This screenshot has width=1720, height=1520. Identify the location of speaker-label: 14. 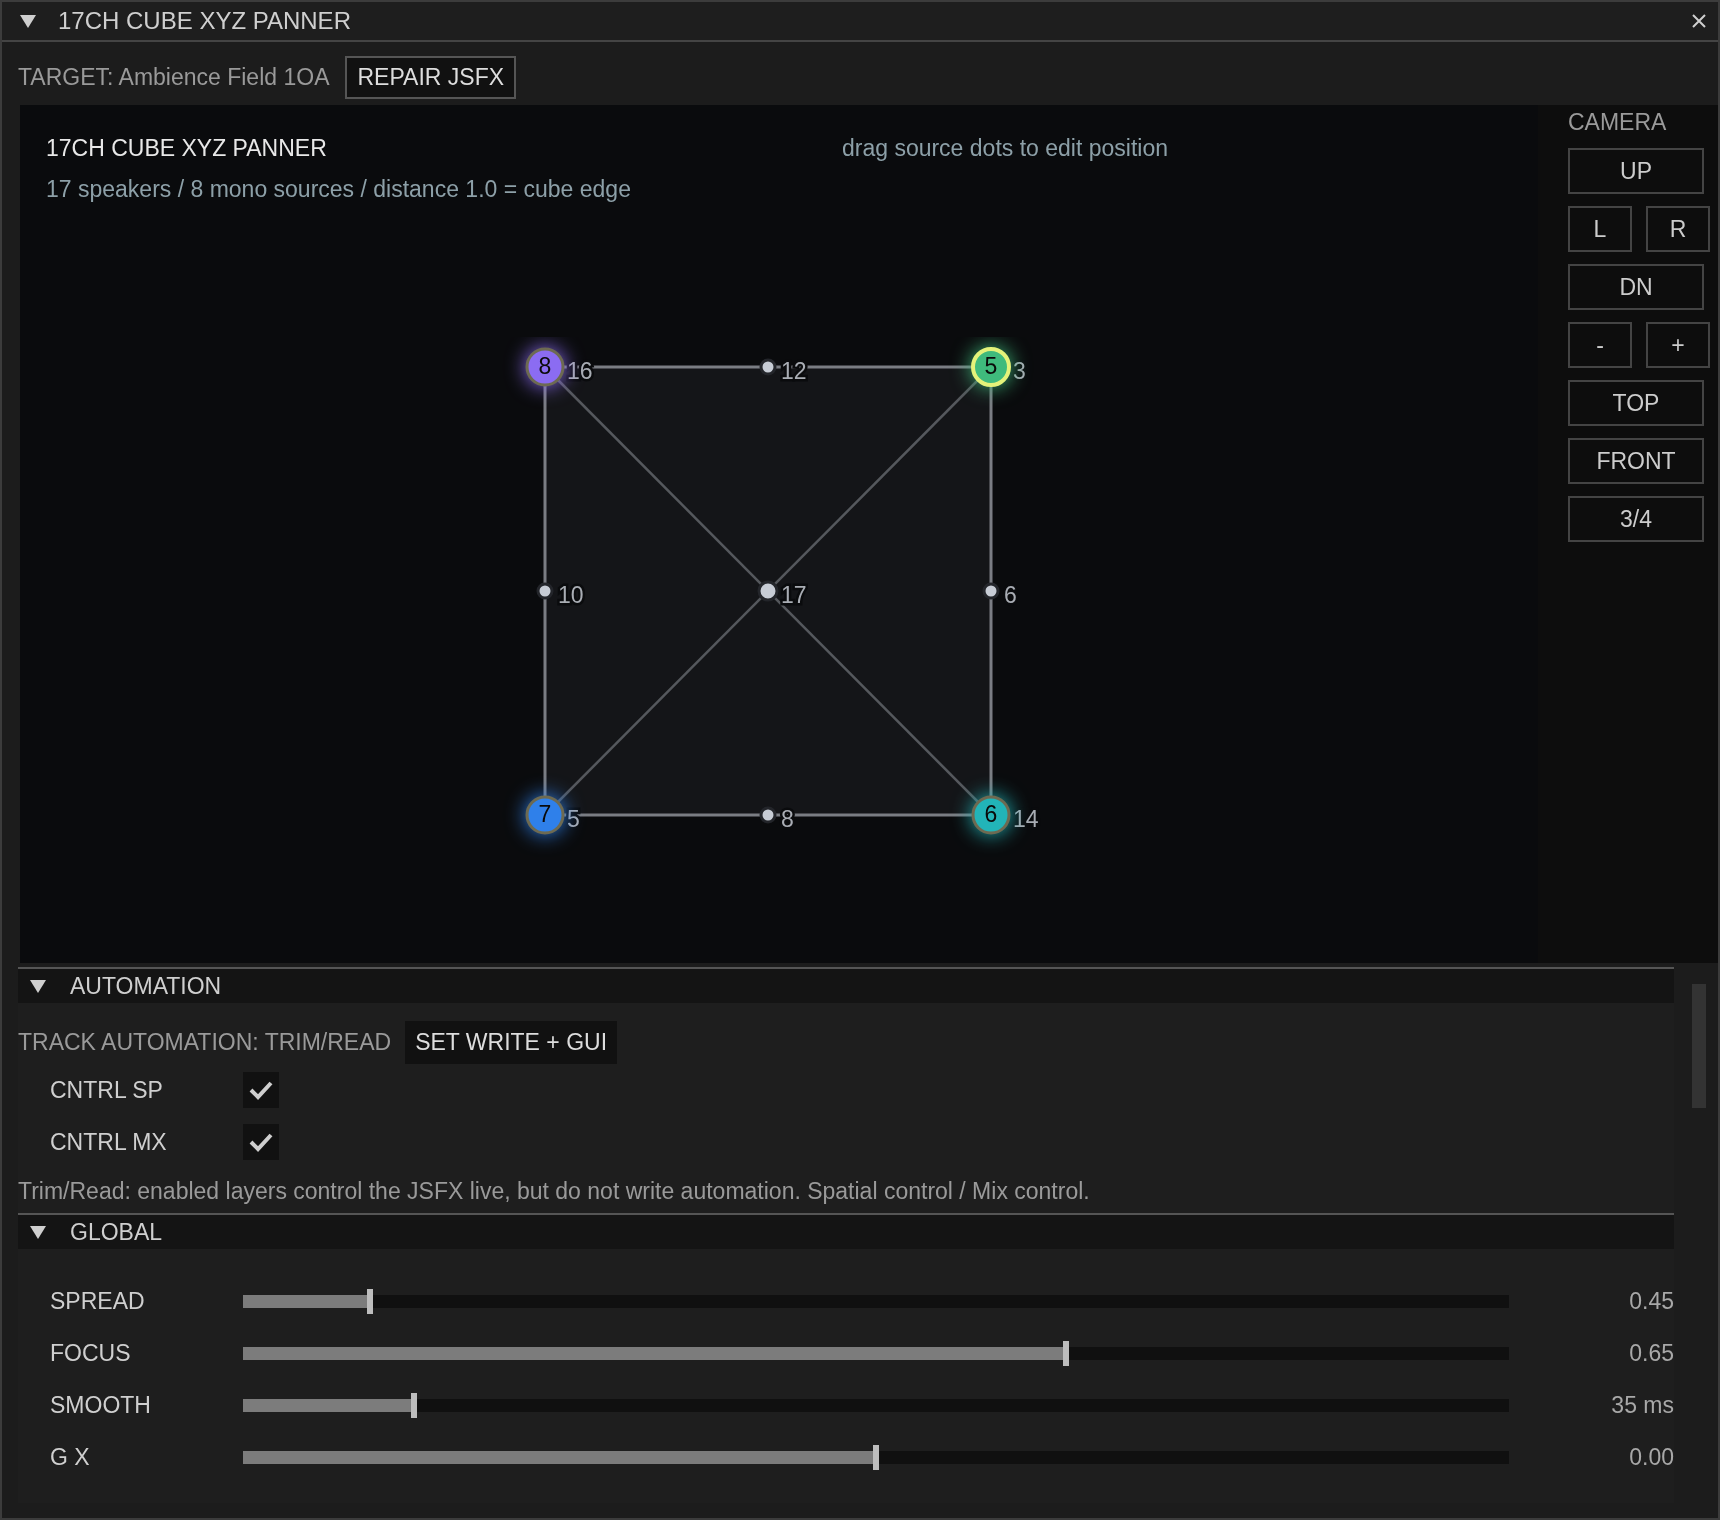
(1026, 819).